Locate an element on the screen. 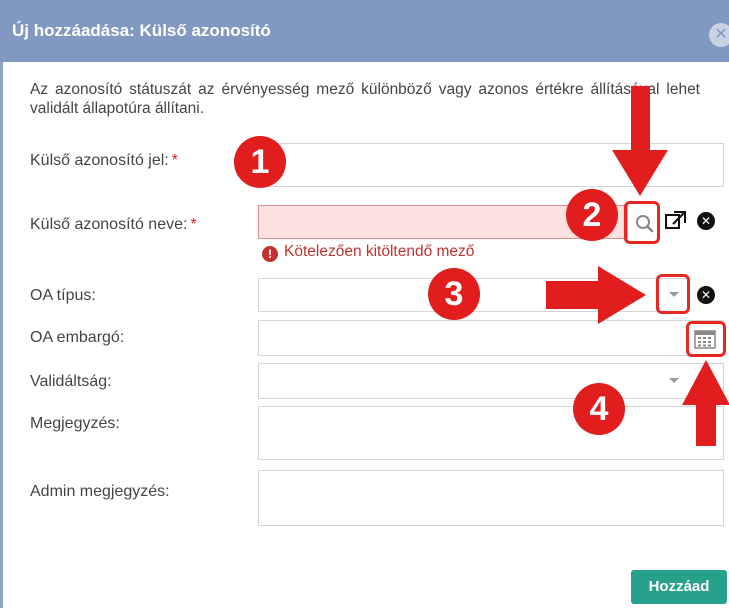 This screenshot has height=608, width=729. arrow-right-icon is located at coordinates (596, 295).